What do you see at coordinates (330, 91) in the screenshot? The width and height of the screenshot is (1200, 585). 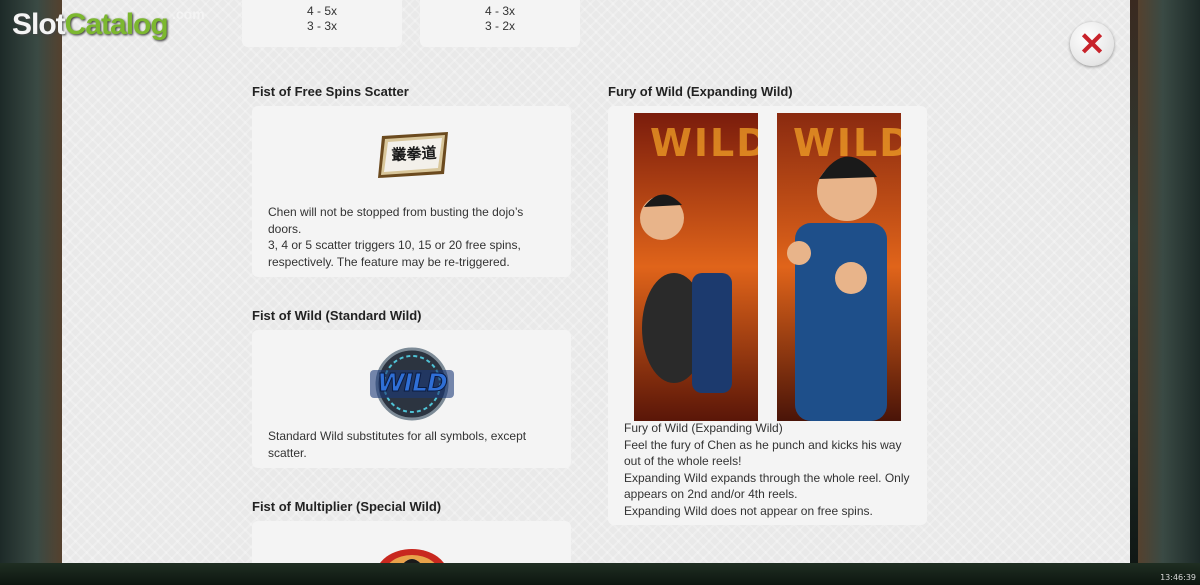 I see `scatter-title: Fist of Free Spins Scatter` at bounding box center [330, 91].